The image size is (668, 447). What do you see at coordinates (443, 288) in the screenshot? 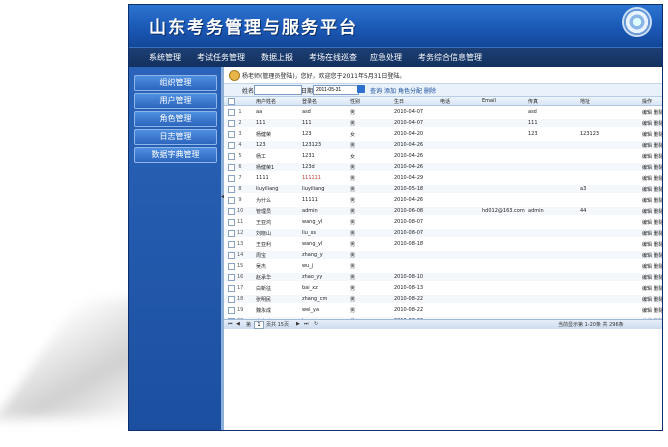
I see `table-row: 17 白新征 bai_xz 男 2010-08-13 编辑 删除` at bounding box center [443, 288].